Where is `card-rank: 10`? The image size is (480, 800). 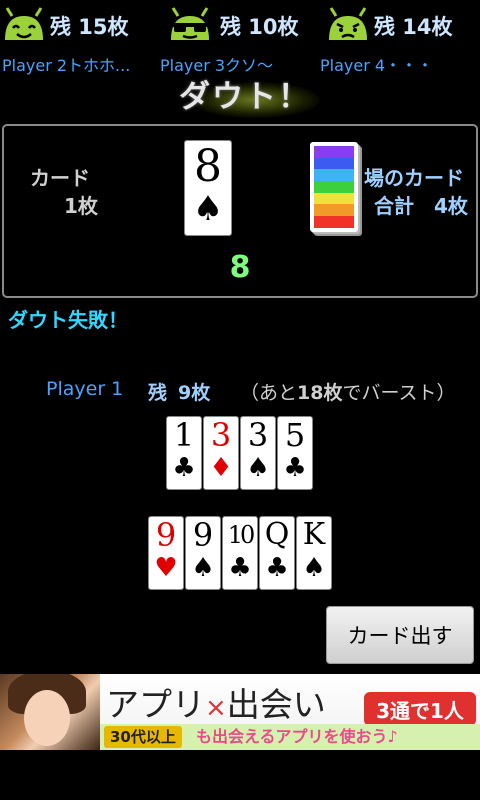 card-rank: 10 is located at coordinates (241, 535).